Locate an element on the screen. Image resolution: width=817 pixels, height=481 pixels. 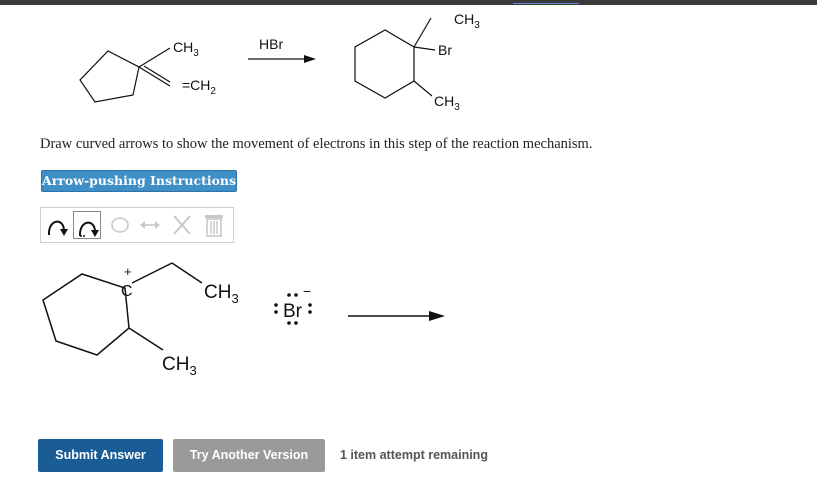
cyclopentane-ring is located at coordinates (109, 76).